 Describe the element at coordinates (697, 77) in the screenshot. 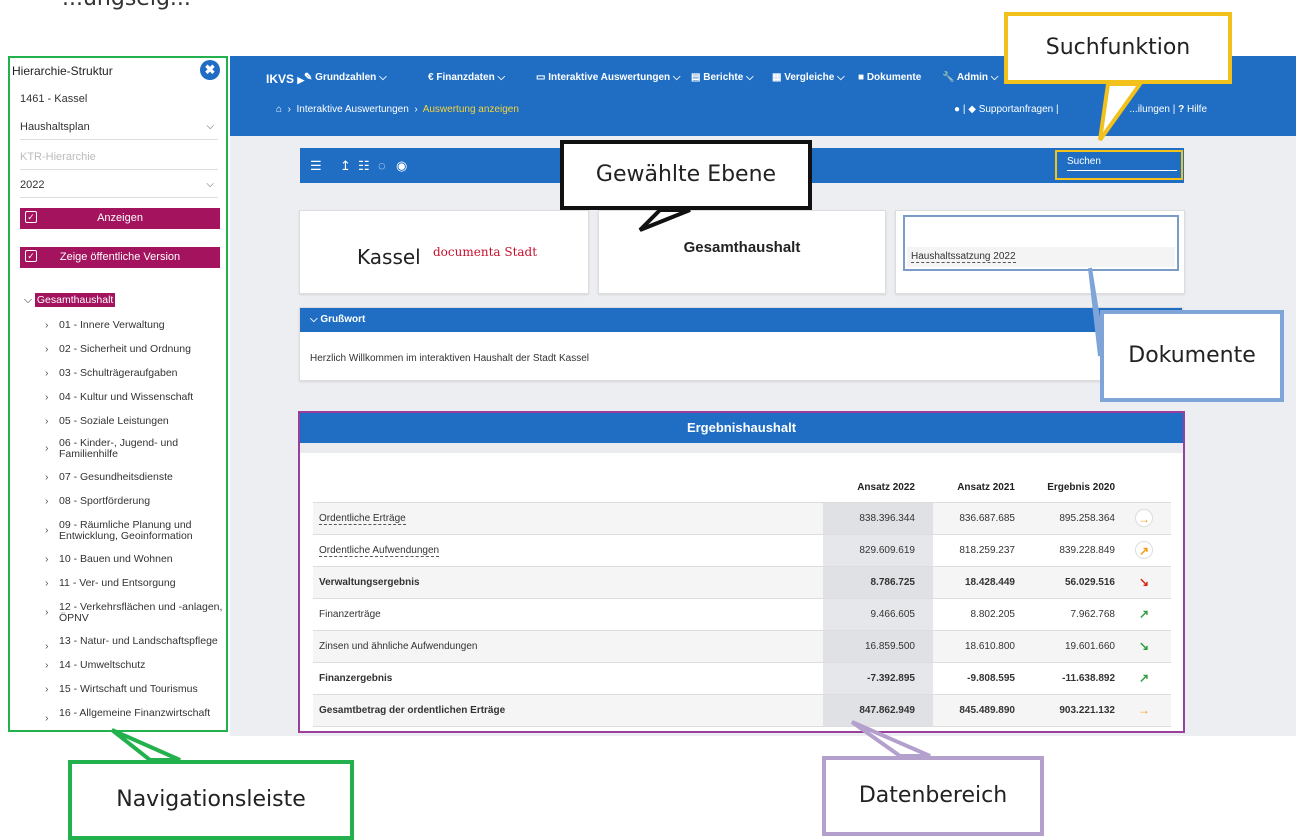

I see `document-icon: ▤` at that location.